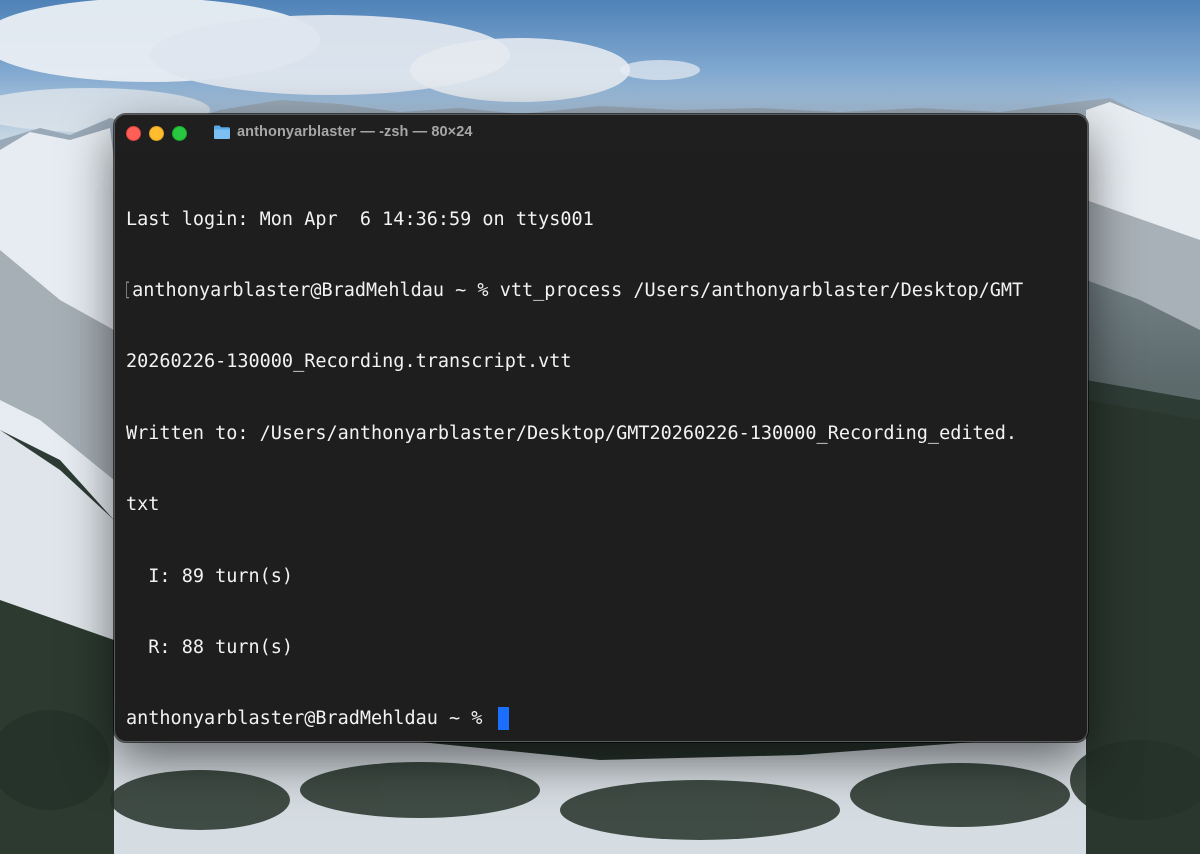 The height and width of the screenshot is (854, 1200). What do you see at coordinates (310, 719) in the screenshot?
I see `shell-prompt: anthonyarblaster@BradMehldau ~ %` at bounding box center [310, 719].